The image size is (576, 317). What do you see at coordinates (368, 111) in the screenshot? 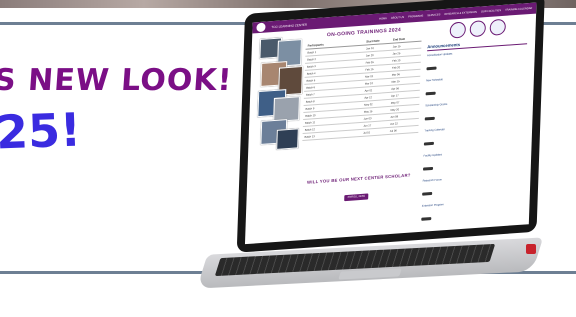
I see `table-cell: May 15` at bounding box center [368, 111].